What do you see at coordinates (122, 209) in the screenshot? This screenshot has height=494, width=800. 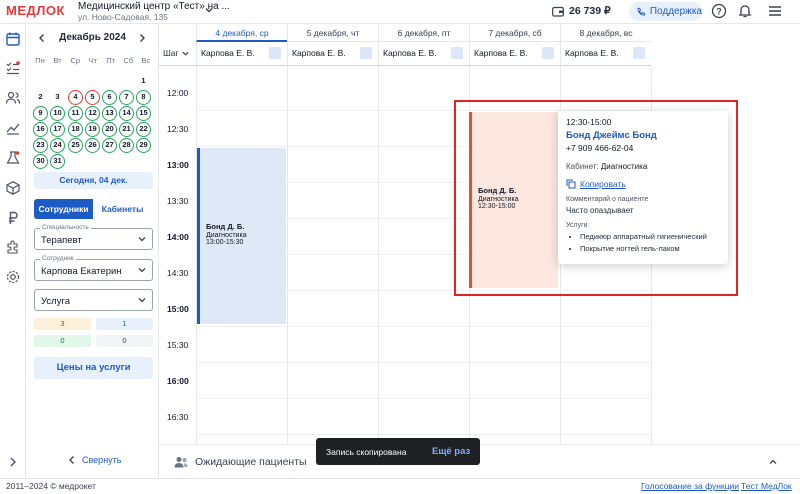 I see `tab-cabinets: Кабинеты` at bounding box center [122, 209].